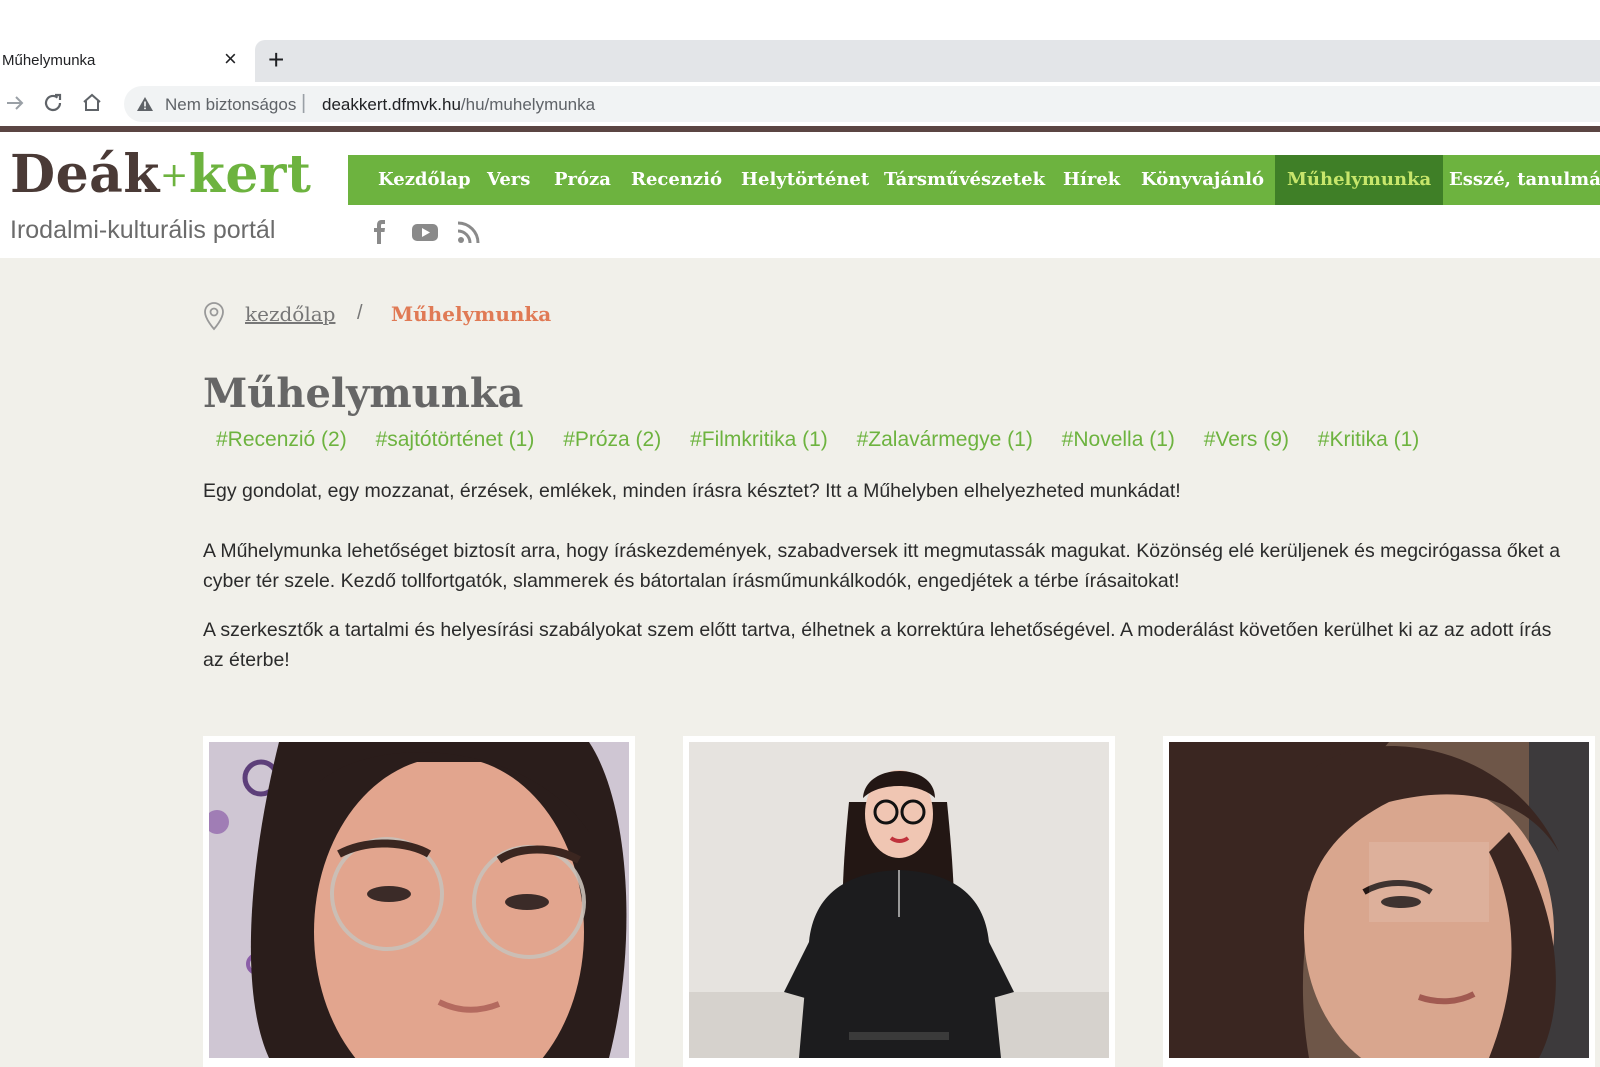  What do you see at coordinates (380, 232) in the screenshot?
I see `facebook-icon` at bounding box center [380, 232].